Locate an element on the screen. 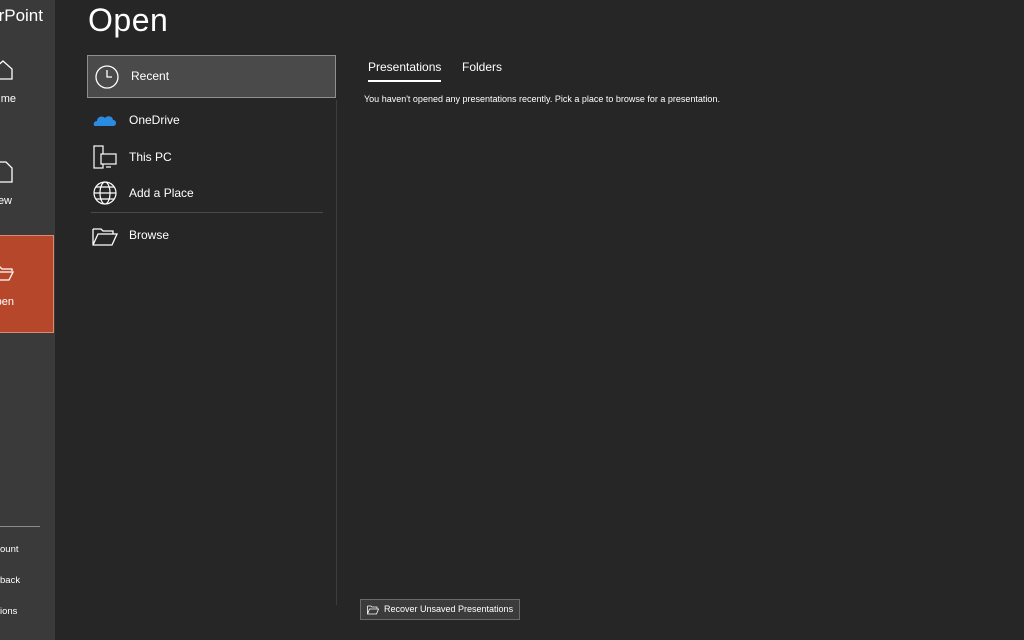 Image resolution: width=1024 pixels, height=640 pixels. sidebar-item-open: pen is located at coordinates (27, 284).